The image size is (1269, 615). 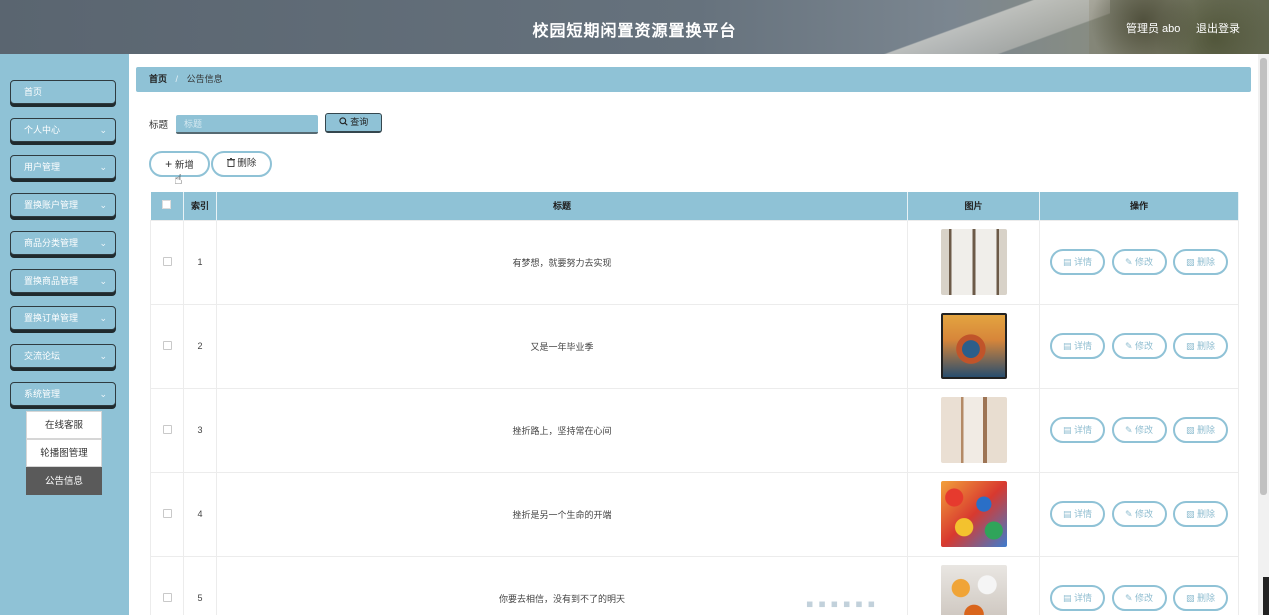 I want to click on row-title: 又是一年毕业季, so click(x=562, y=346).